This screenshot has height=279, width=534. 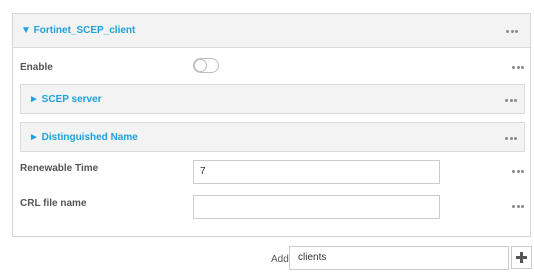 I want to click on scep-server-section: ► SCEP server, so click(x=272, y=99).